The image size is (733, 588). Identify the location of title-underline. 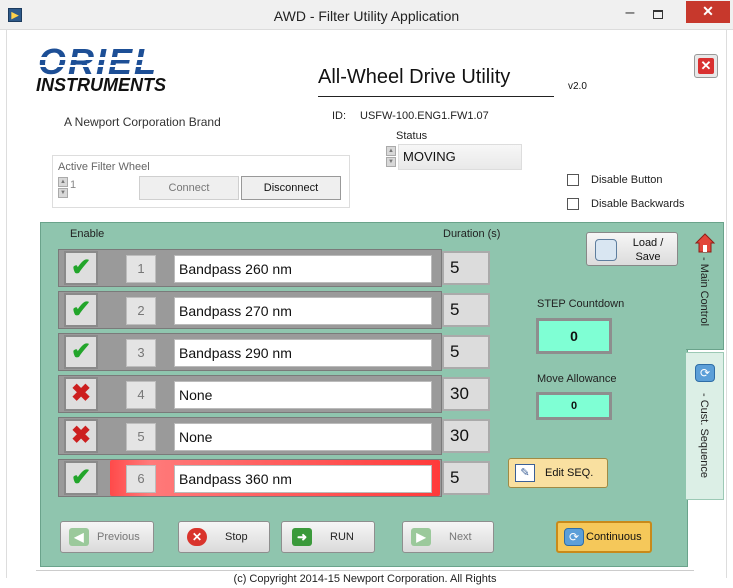
(436, 96).